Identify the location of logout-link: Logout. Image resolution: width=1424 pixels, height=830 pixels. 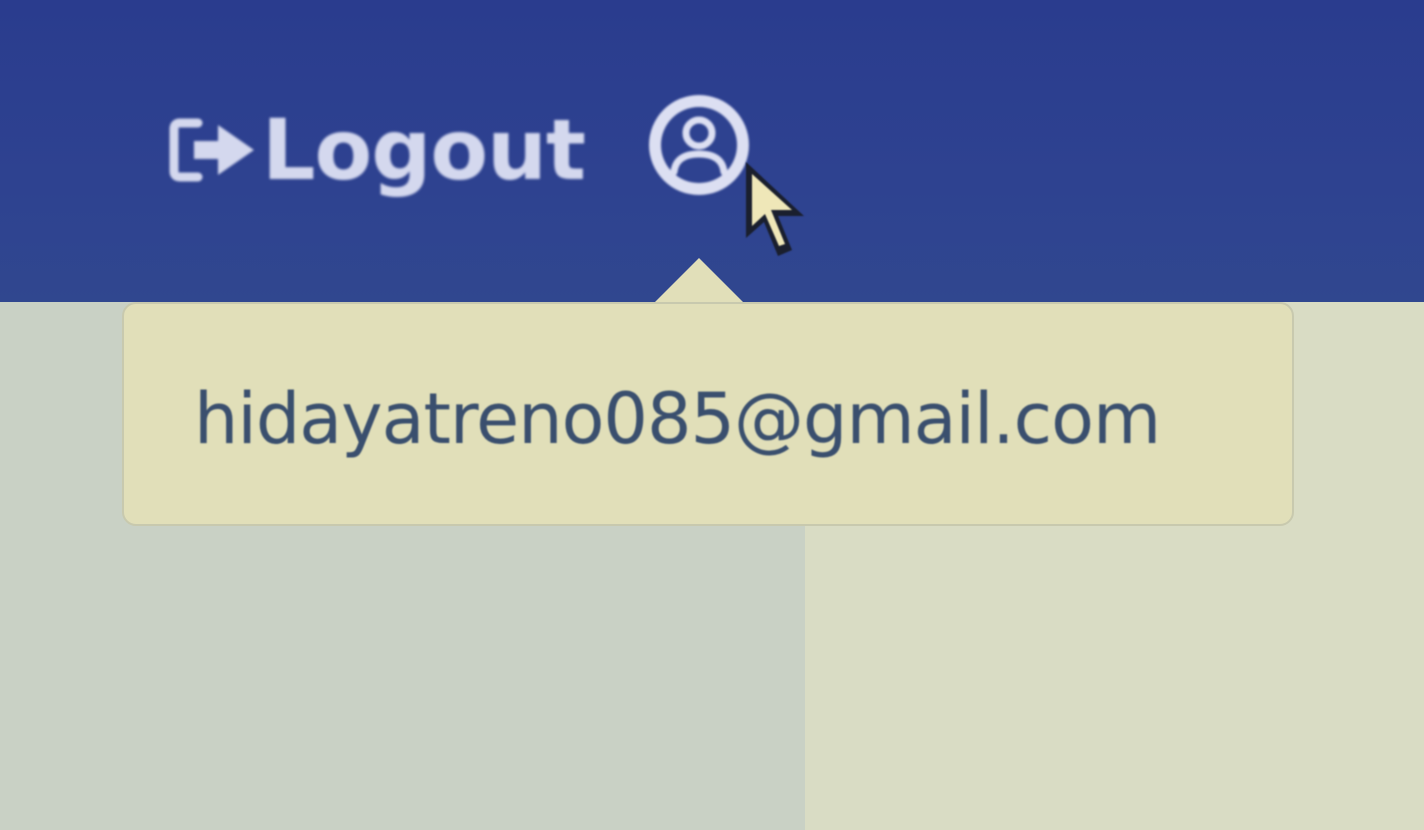
(377, 150).